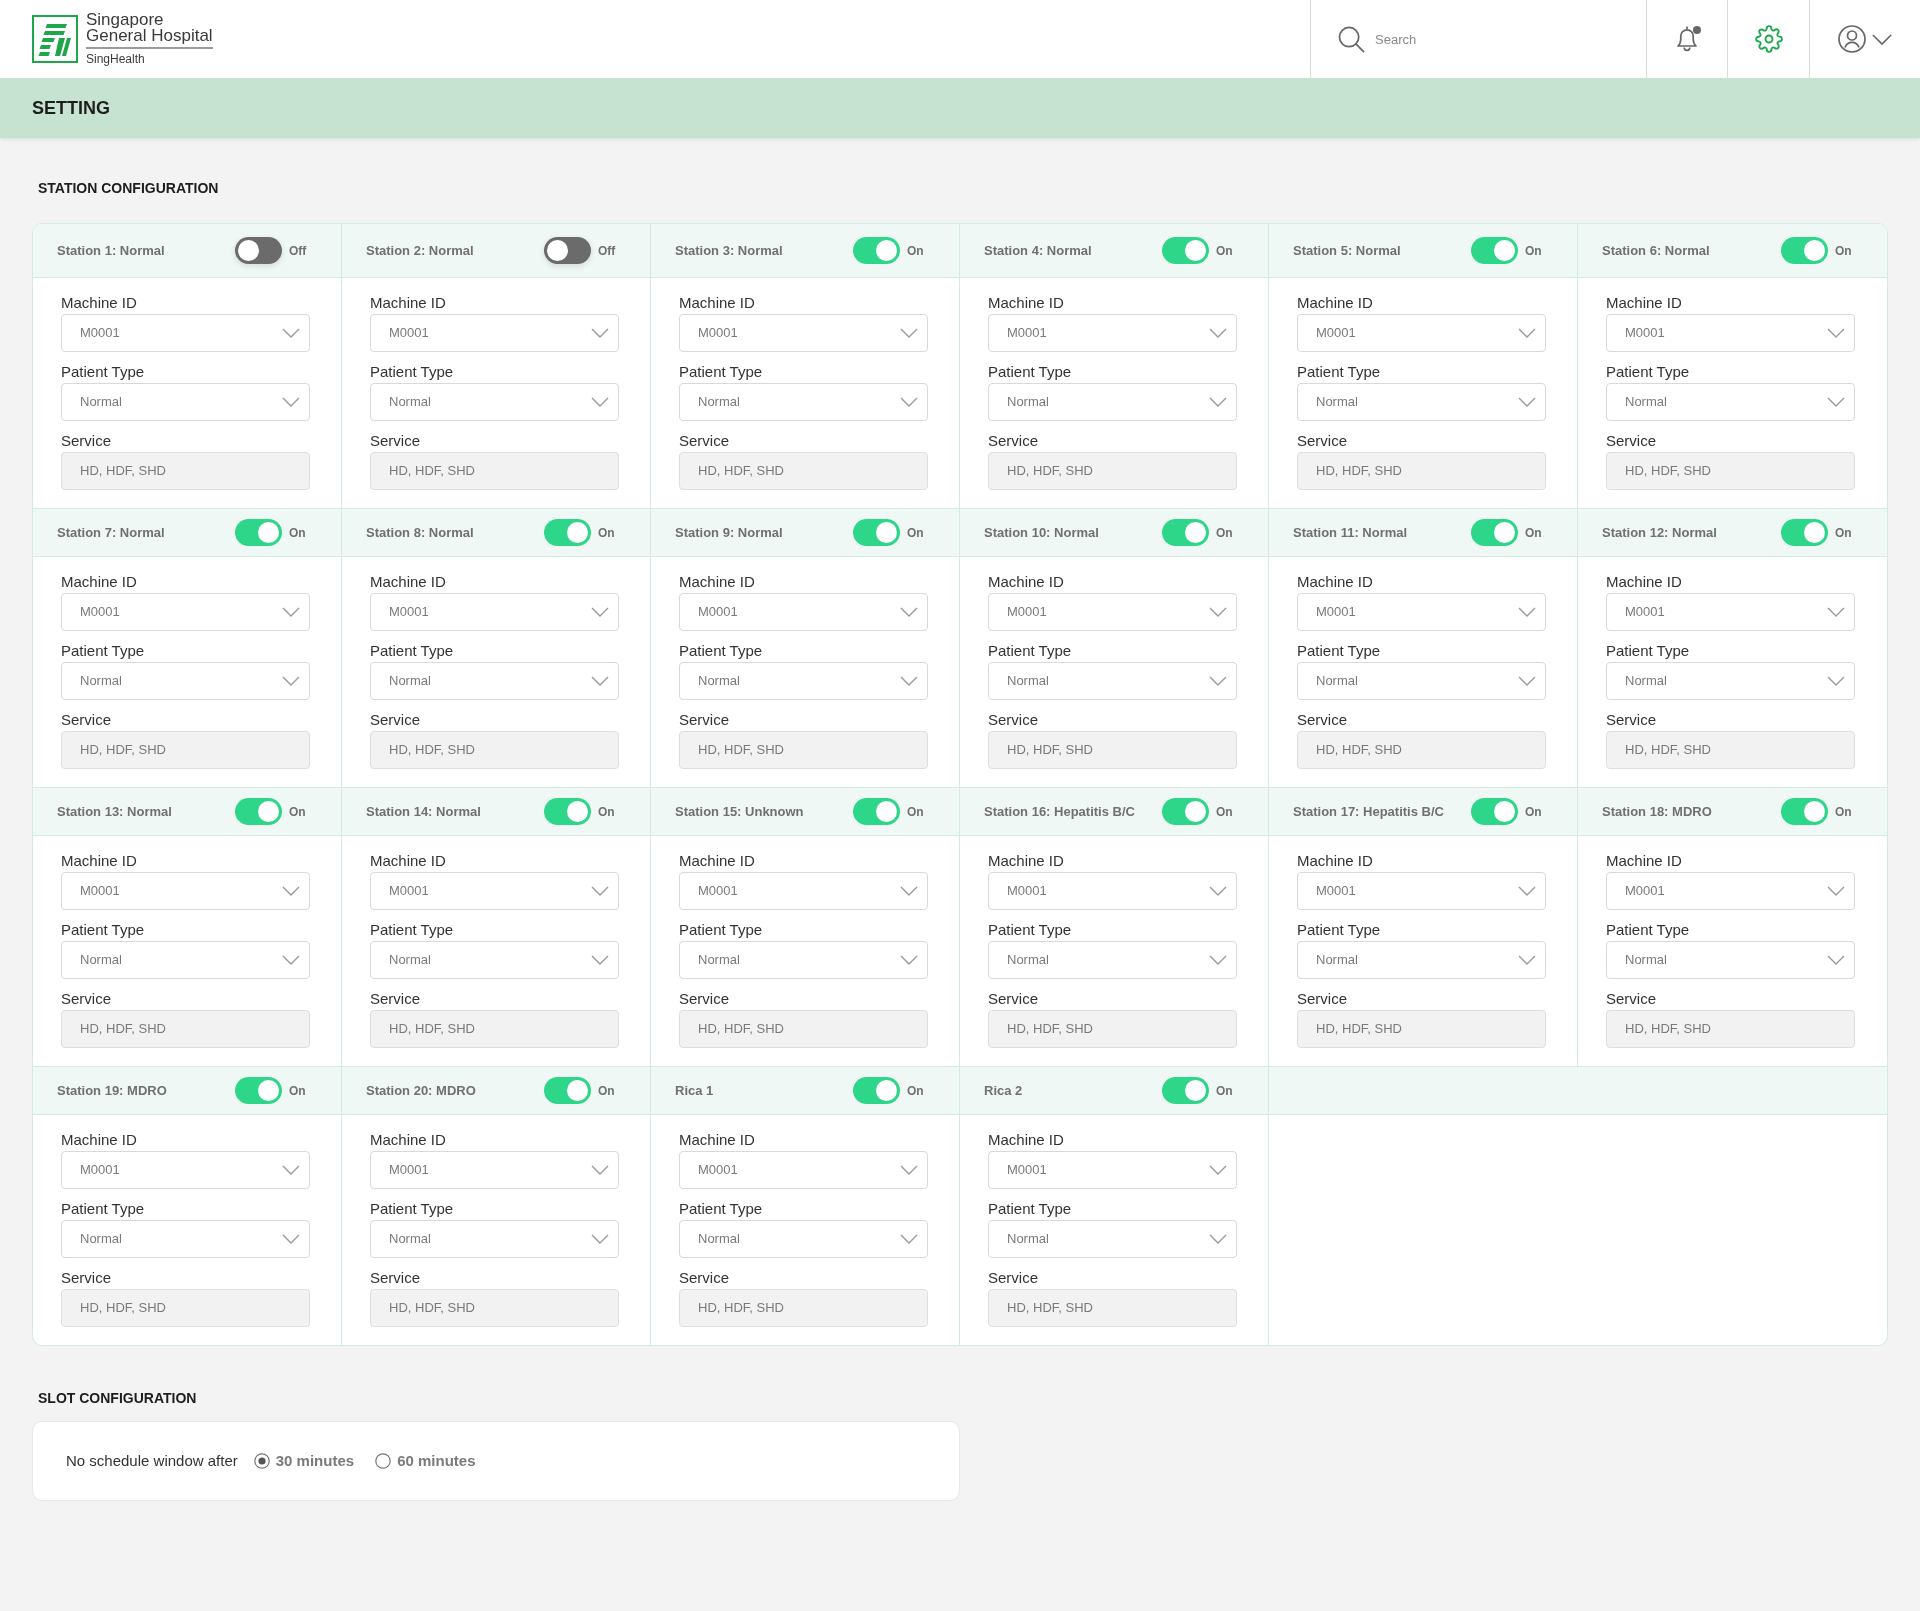 The height and width of the screenshot is (1611, 1920). What do you see at coordinates (112, 1090) in the screenshot?
I see `station-name: Station 19: MDRO` at bounding box center [112, 1090].